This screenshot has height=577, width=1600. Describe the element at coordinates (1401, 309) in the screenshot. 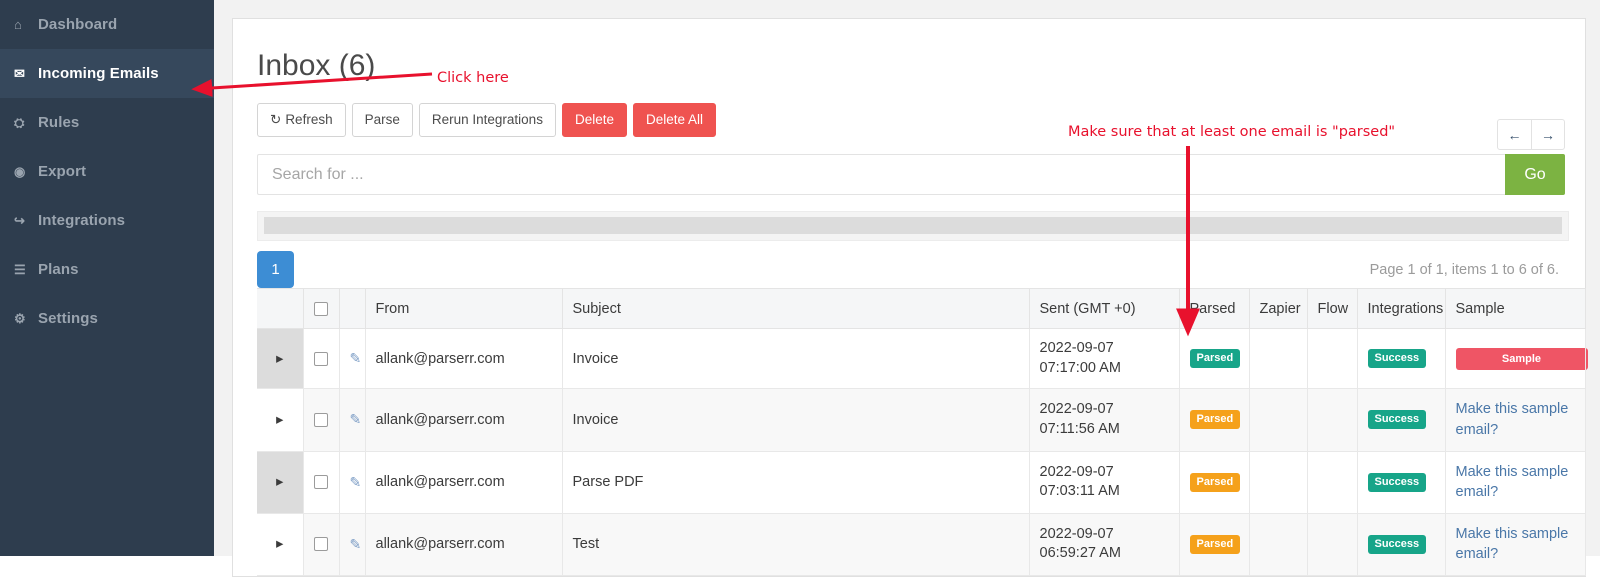

I see `col-integrations: Integrations` at that location.